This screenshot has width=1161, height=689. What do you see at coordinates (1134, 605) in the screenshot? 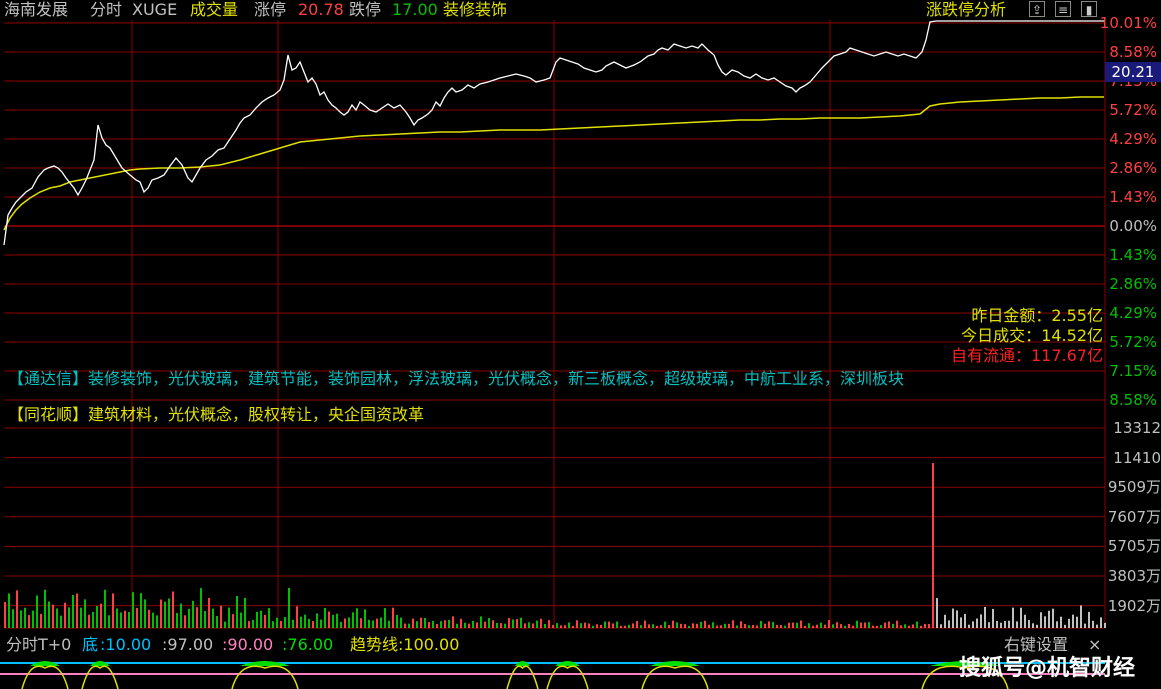
I see `volume-axis-label: 1902万` at bounding box center [1134, 605].